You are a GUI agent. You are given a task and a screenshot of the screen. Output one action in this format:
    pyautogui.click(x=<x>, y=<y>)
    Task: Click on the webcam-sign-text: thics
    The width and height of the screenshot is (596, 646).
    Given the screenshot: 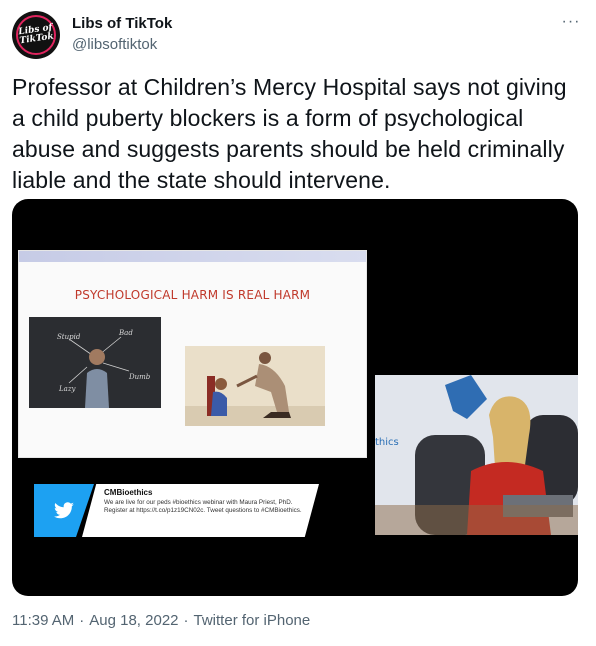 What is the action you would take?
    pyautogui.click(x=387, y=442)
    